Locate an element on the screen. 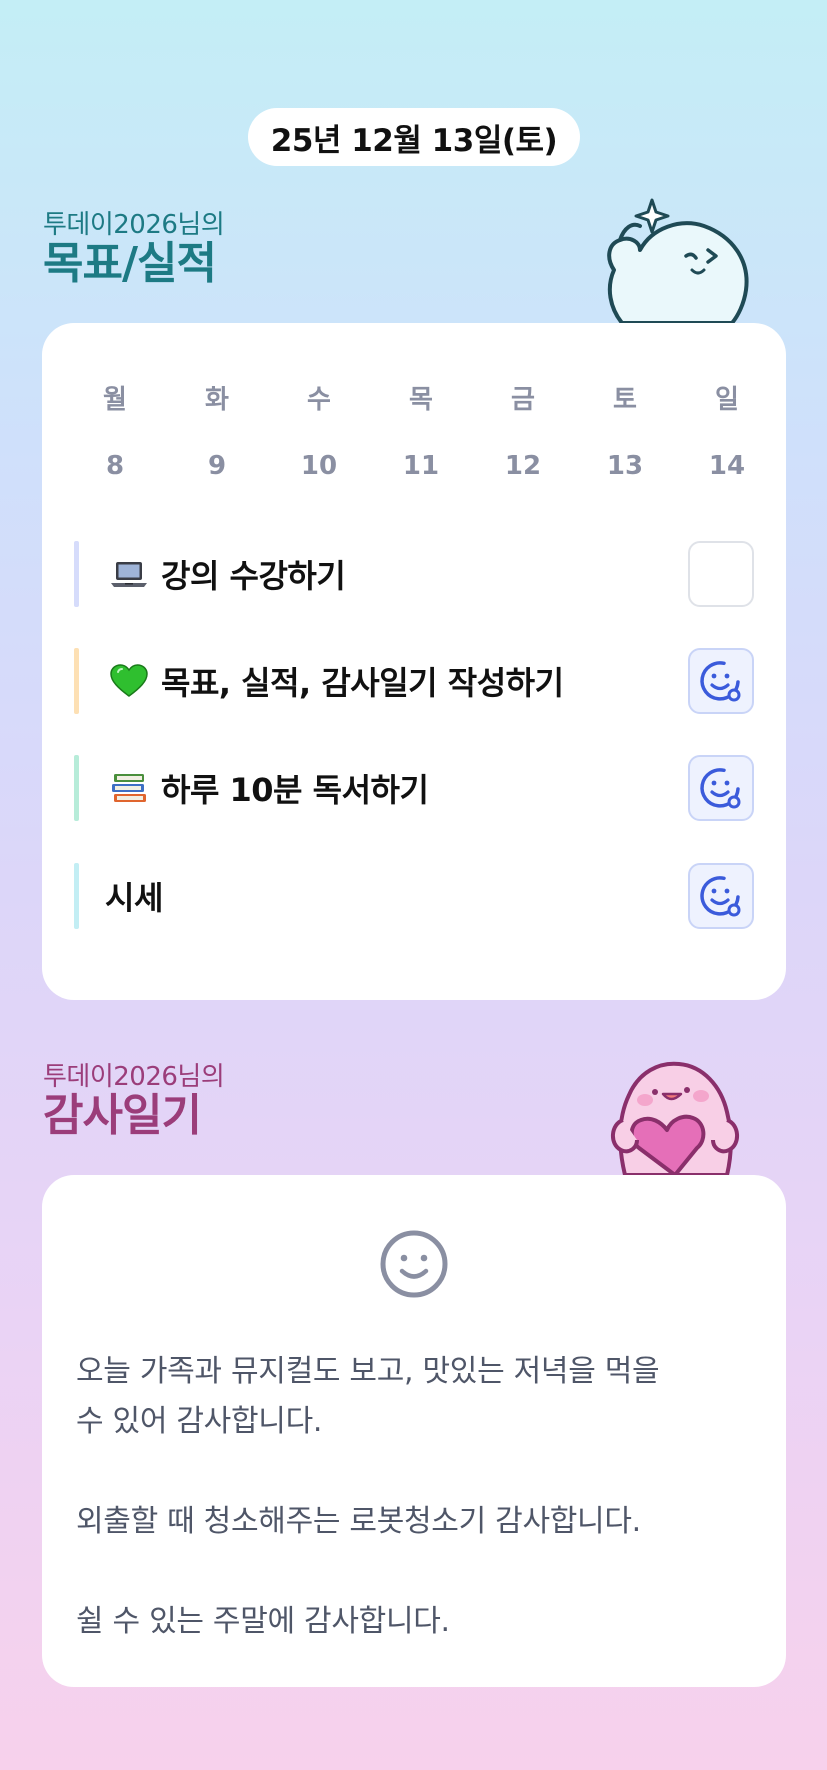 Image resolution: width=827 pixels, height=1770 pixels. weekday-wed: 수 is located at coordinates (319, 397).